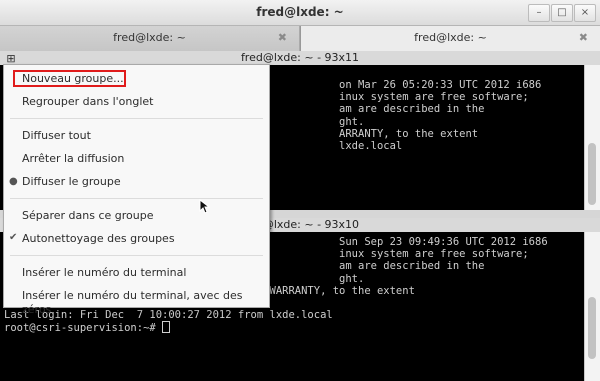 The image size is (600, 381). I want to click on check-icon: ✔, so click(13, 237).